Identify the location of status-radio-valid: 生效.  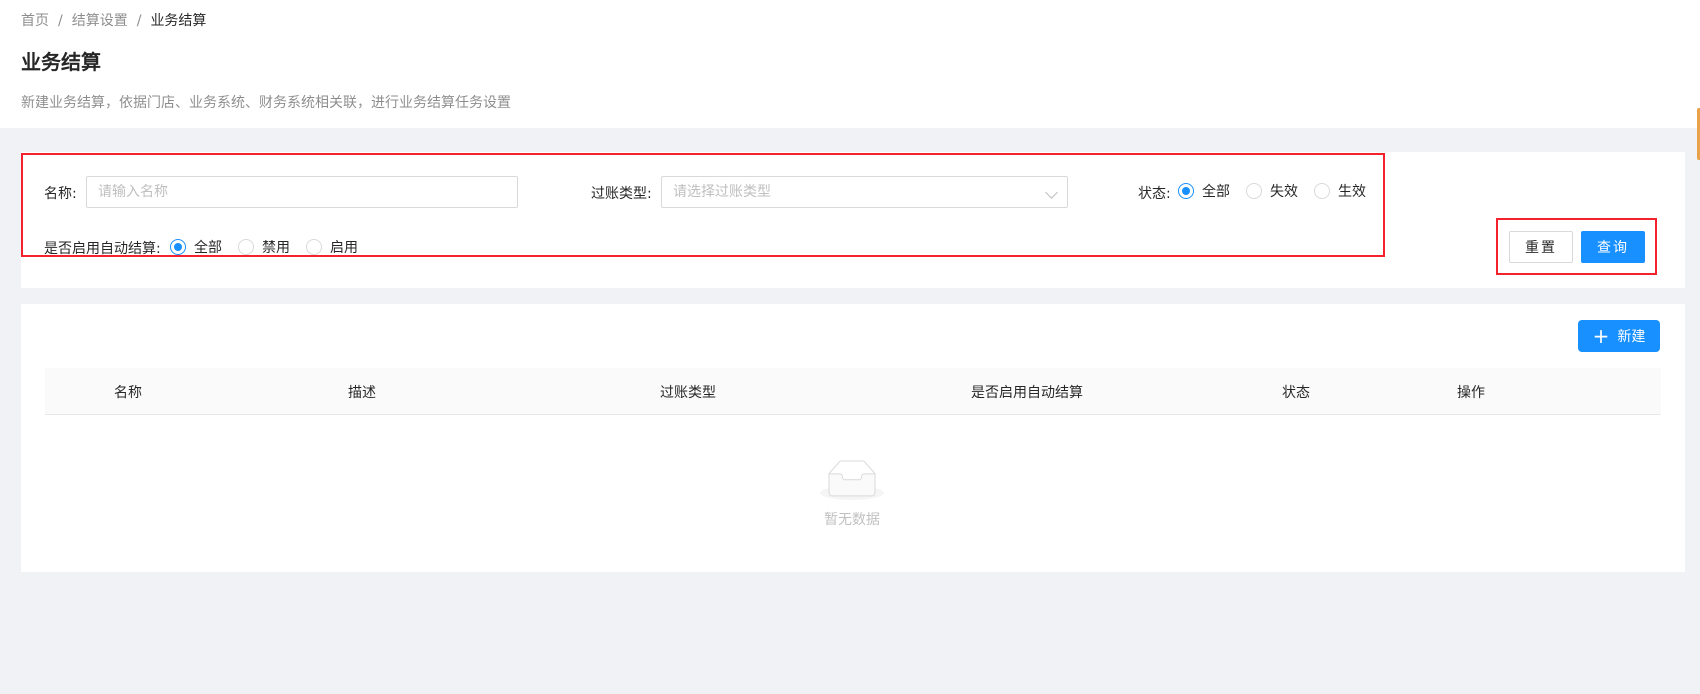
(1340, 191).